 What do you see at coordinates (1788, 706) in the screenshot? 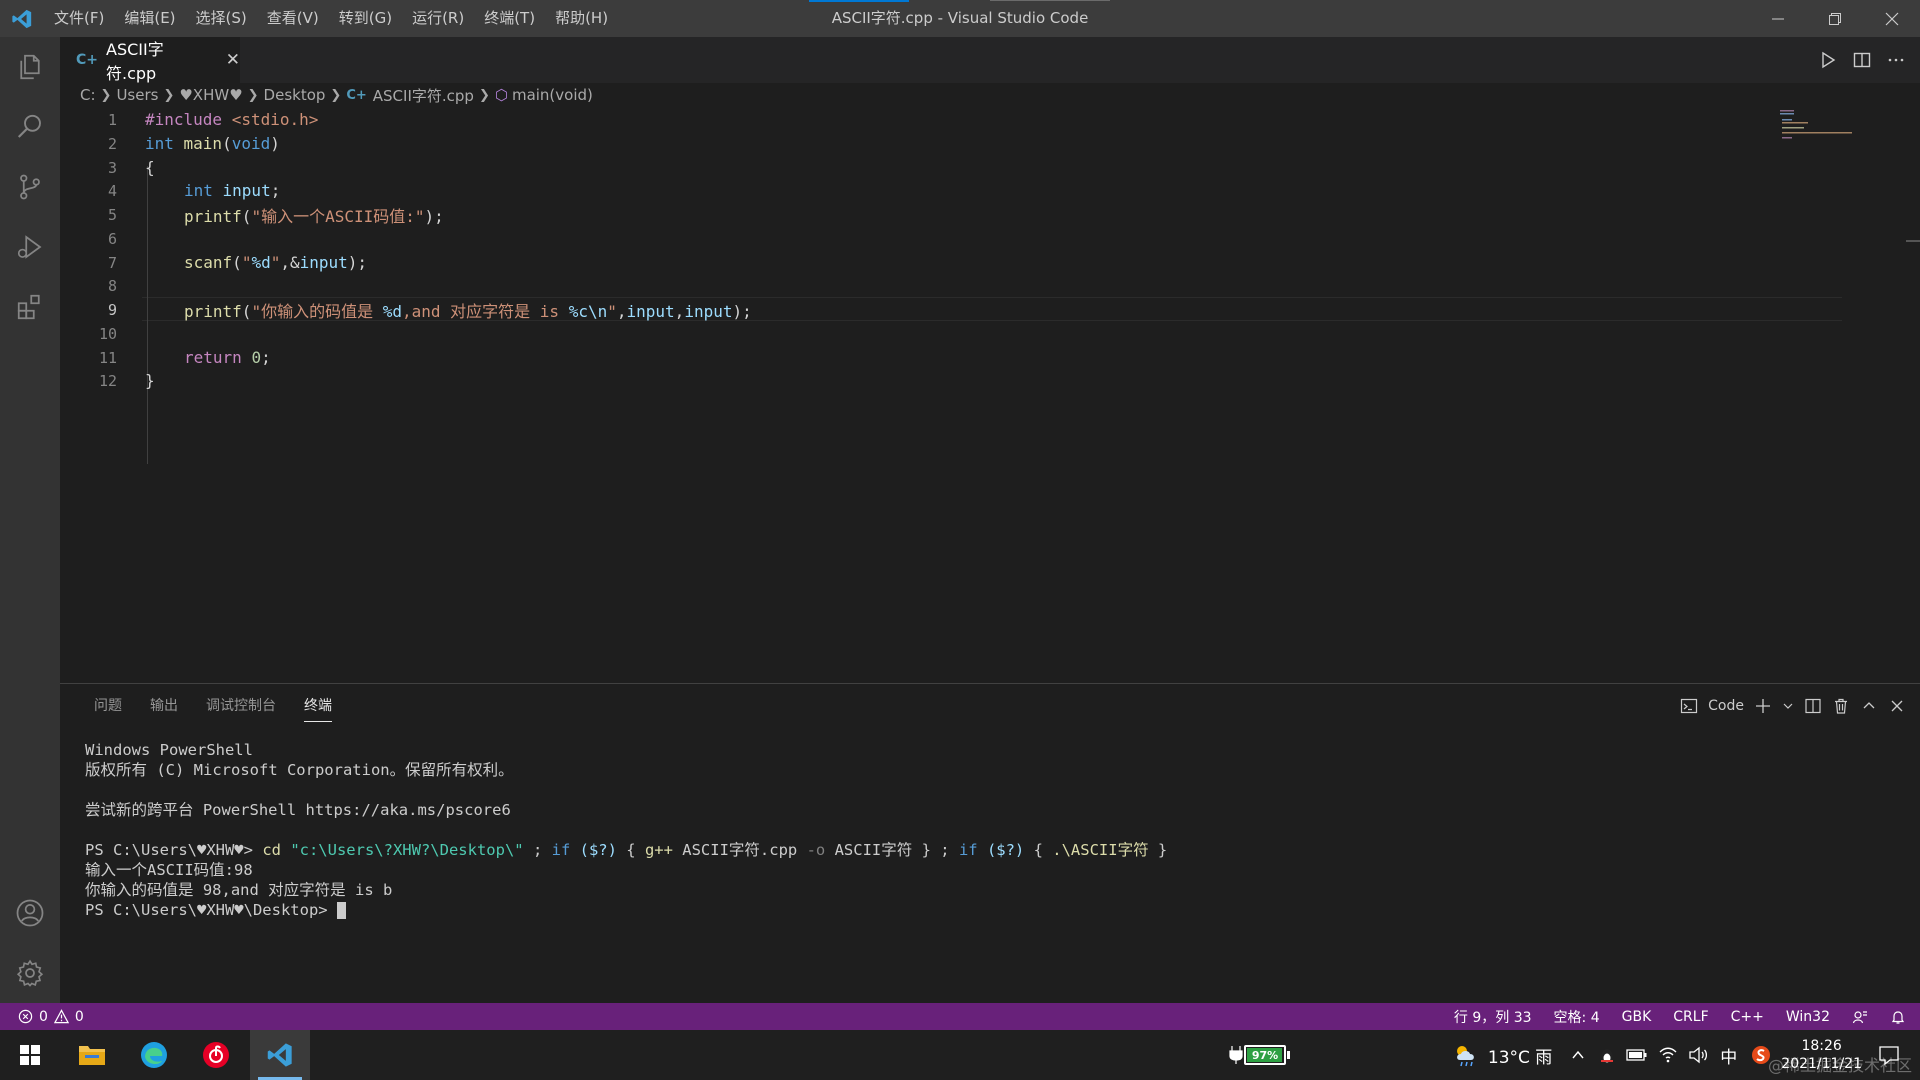
I see `chevron-down-icon` at bounding box center [1788, 706].